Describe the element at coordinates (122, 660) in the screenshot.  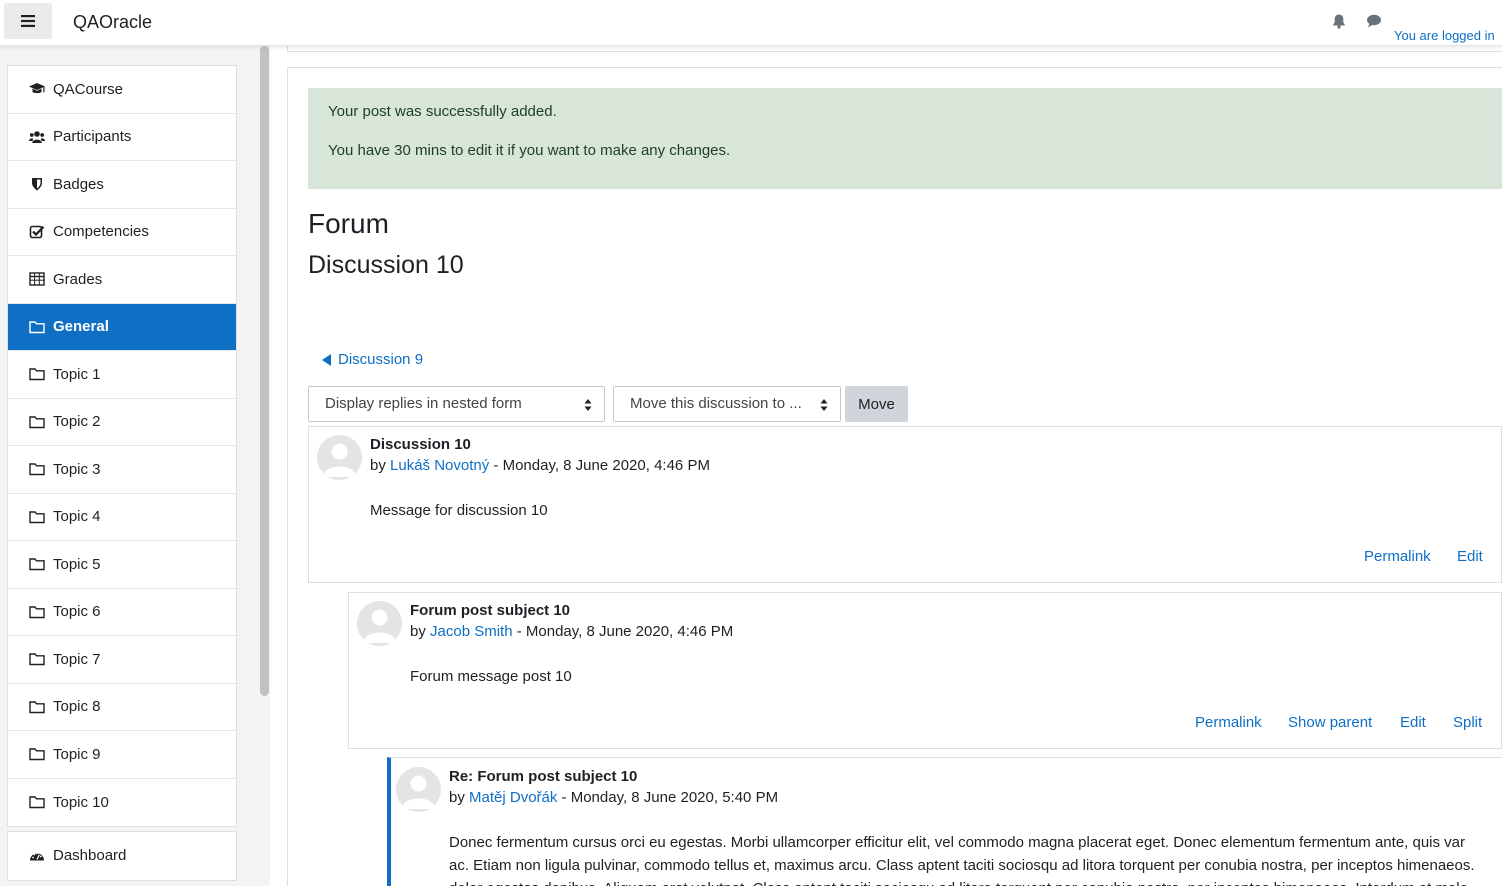
I see `nav-item-topic-7: Topic 7` at that location.